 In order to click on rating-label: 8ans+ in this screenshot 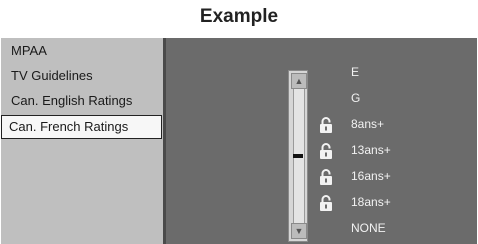, I will do `click(368, 124)`.